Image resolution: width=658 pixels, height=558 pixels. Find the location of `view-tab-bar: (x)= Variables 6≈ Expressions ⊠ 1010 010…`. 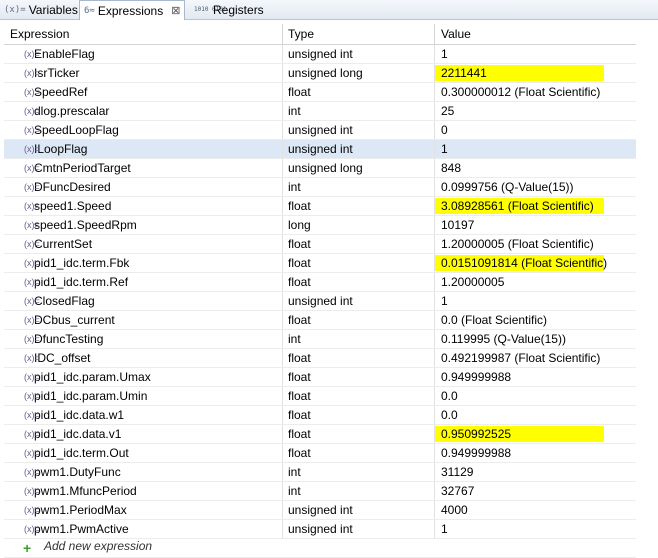

view-tab-bar: (x)= Variables 6≈ Expressions ⊠ 1010 010… is located at coordinates (329, 10).